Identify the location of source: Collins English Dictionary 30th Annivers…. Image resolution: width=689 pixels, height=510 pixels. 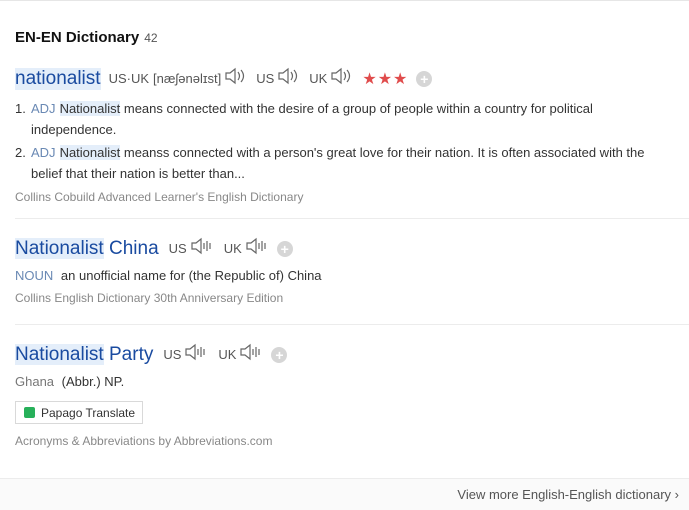
(149, 298).